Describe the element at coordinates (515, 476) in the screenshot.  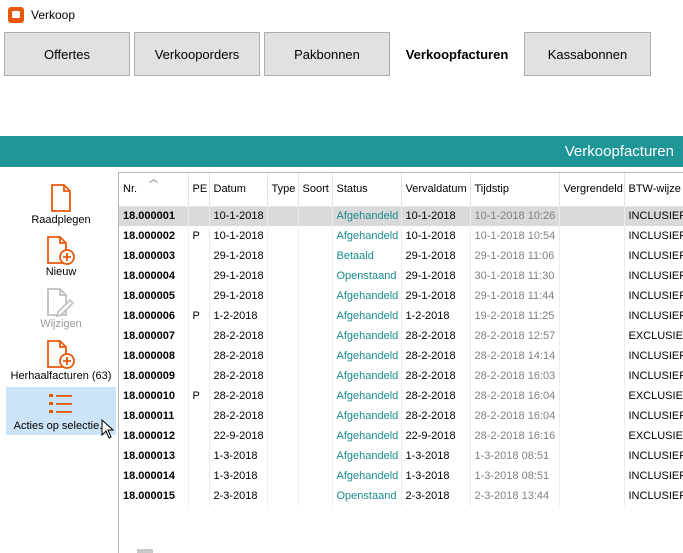
I see `cell-tijdstip: 1-3-2018 08:51` at that location.